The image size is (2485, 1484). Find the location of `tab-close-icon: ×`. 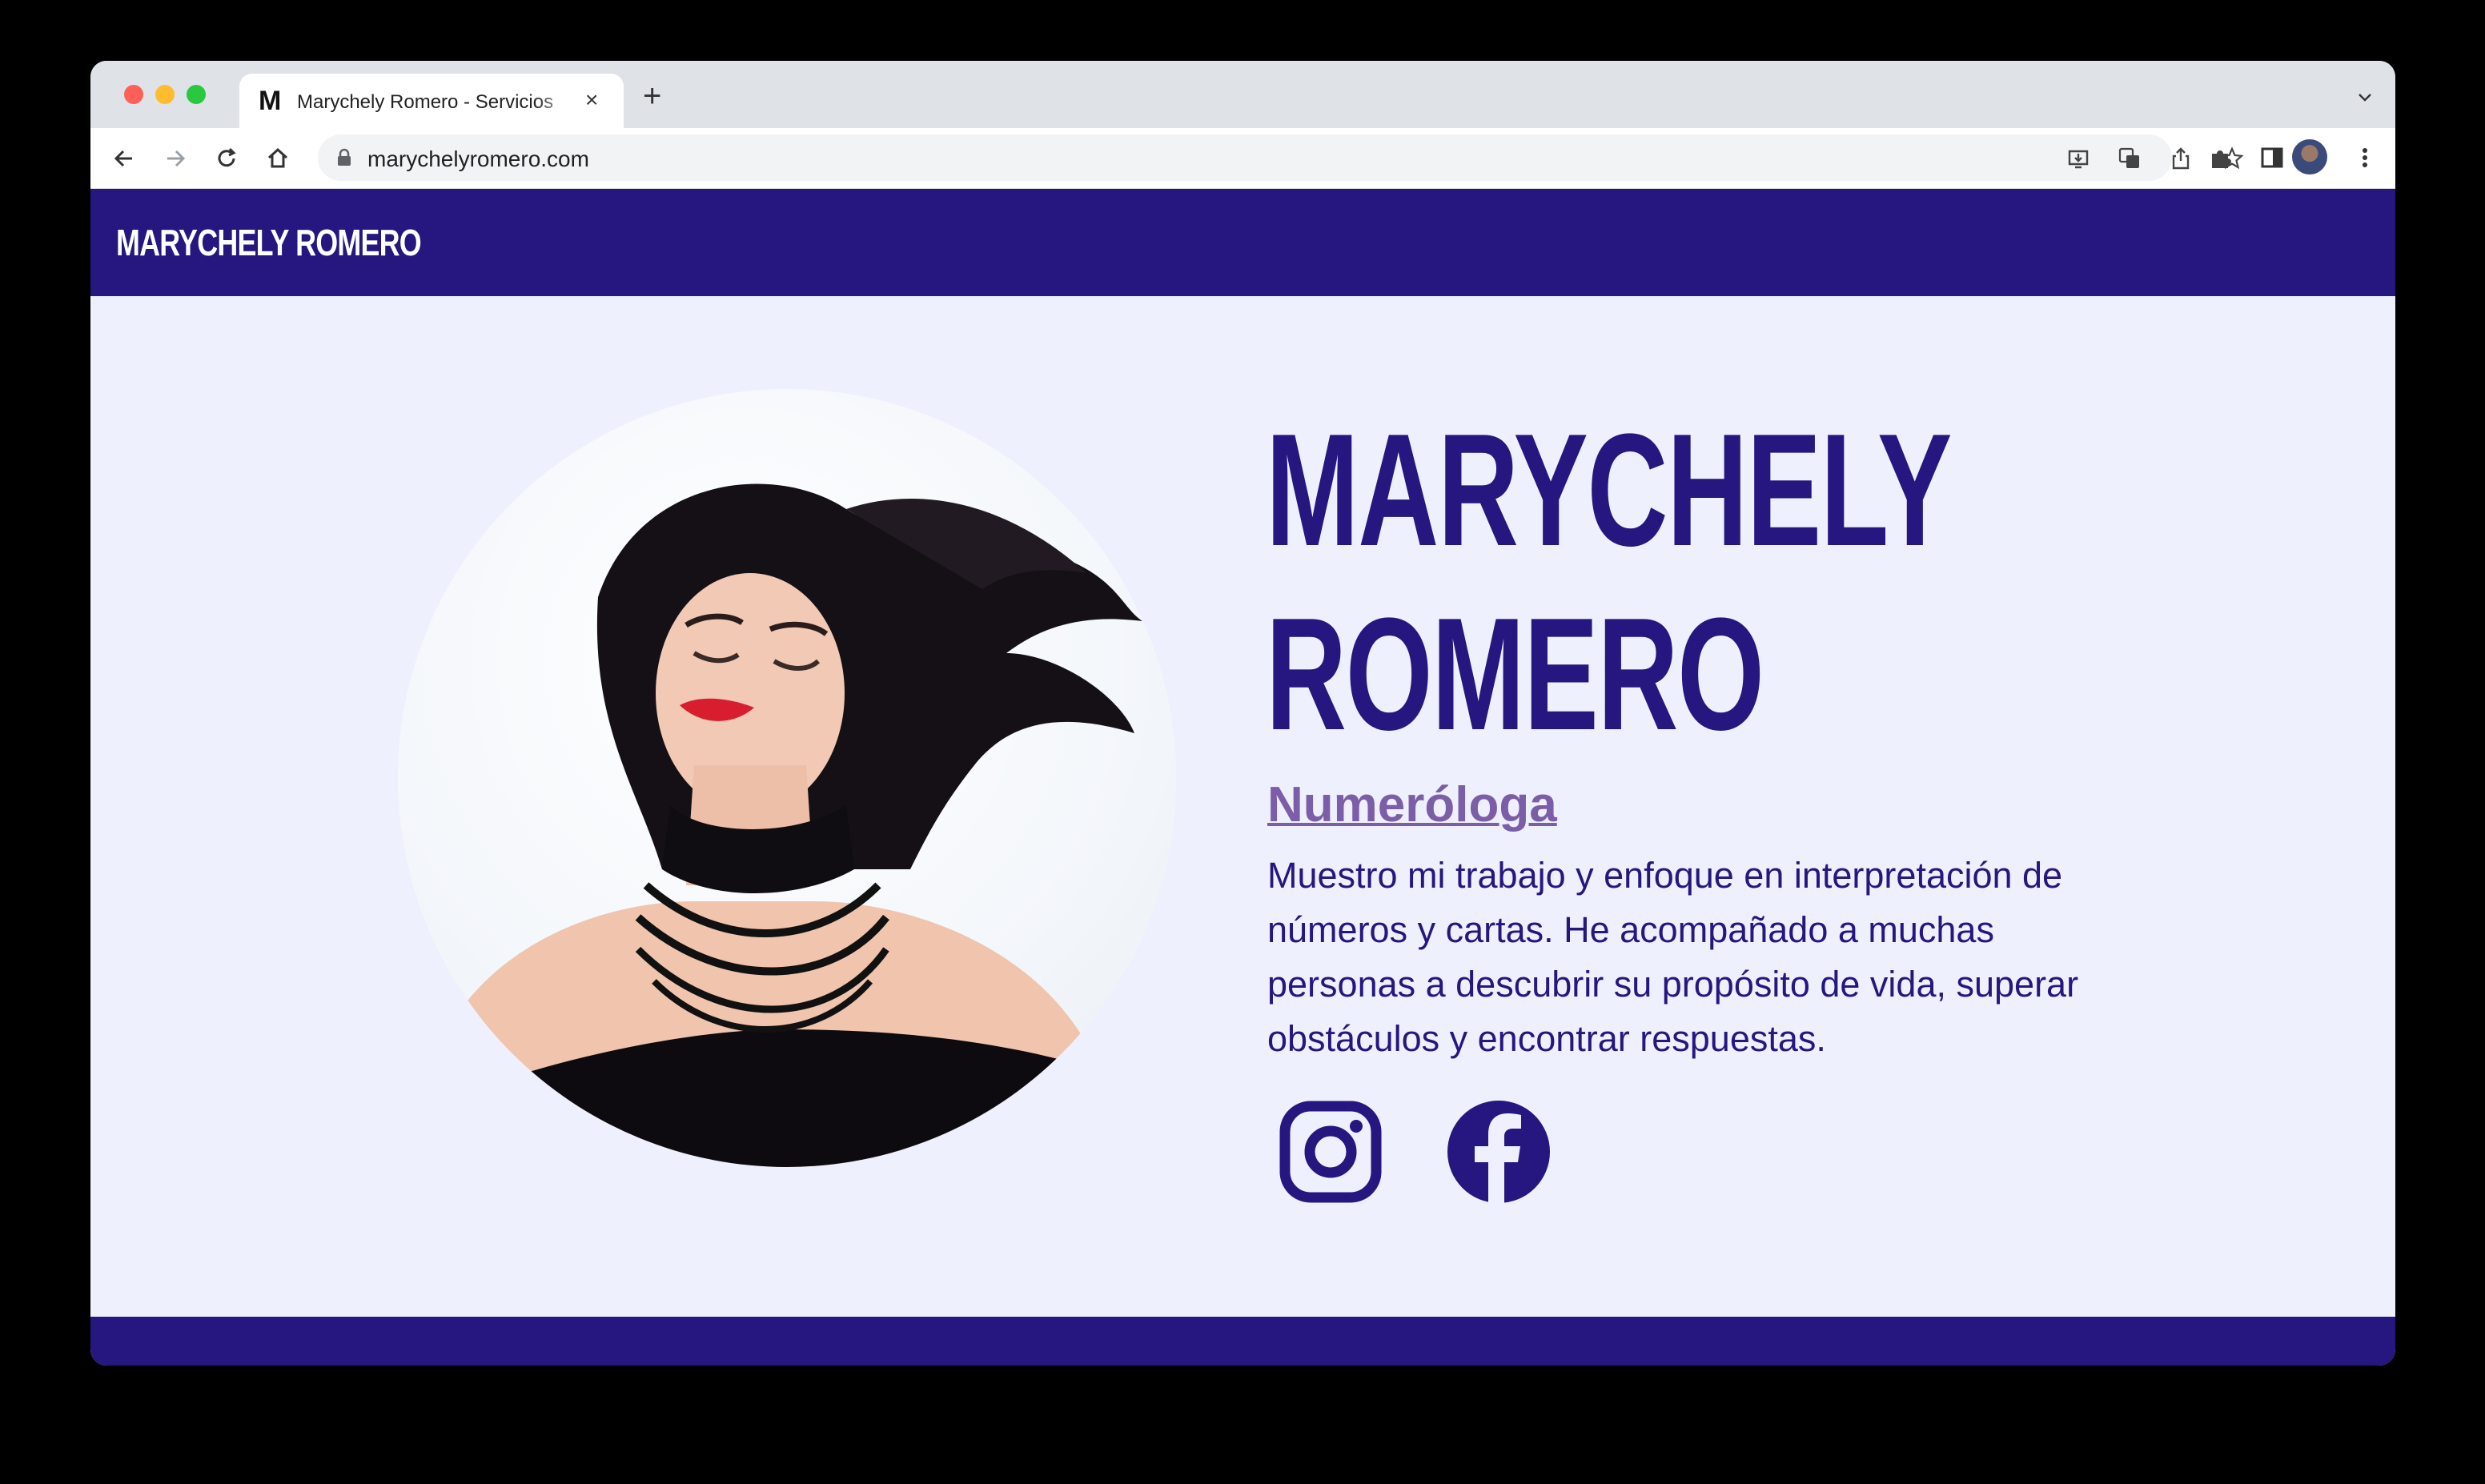

tab-close-icon: × is located at coordinates (591, 100).